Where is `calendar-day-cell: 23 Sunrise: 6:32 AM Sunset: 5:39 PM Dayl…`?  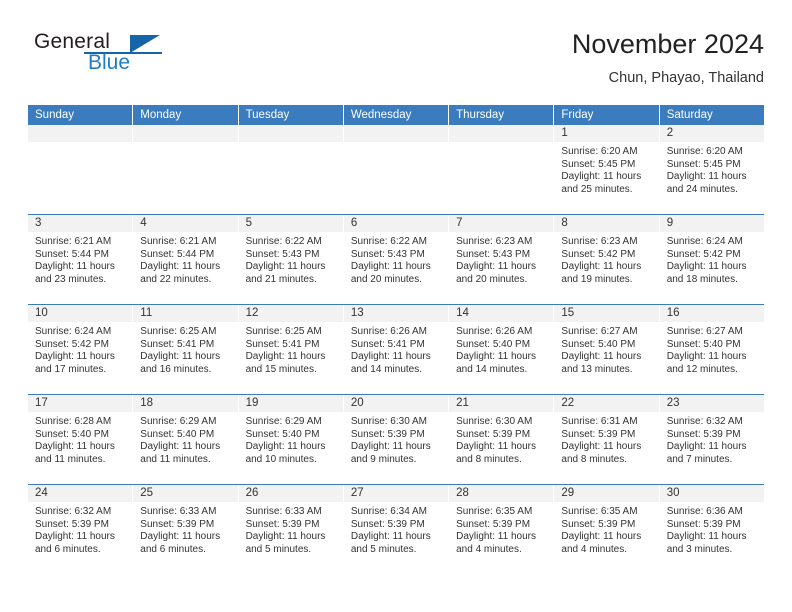
calendar-day-cell: 23 Sunrise: 6:32 AM Sunset: 5:39 PM Dayl… is located at coordinates (711, 439).